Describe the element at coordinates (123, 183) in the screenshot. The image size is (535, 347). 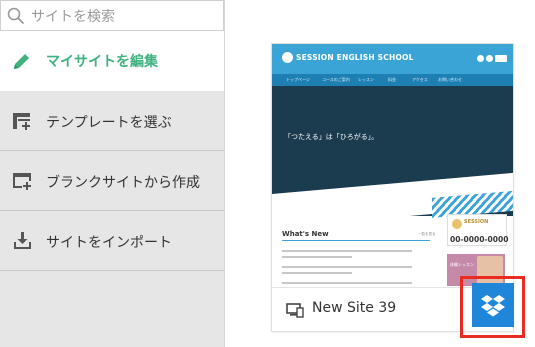
I see `create-blank-site-label: ブランクサイトから作成` at that location.